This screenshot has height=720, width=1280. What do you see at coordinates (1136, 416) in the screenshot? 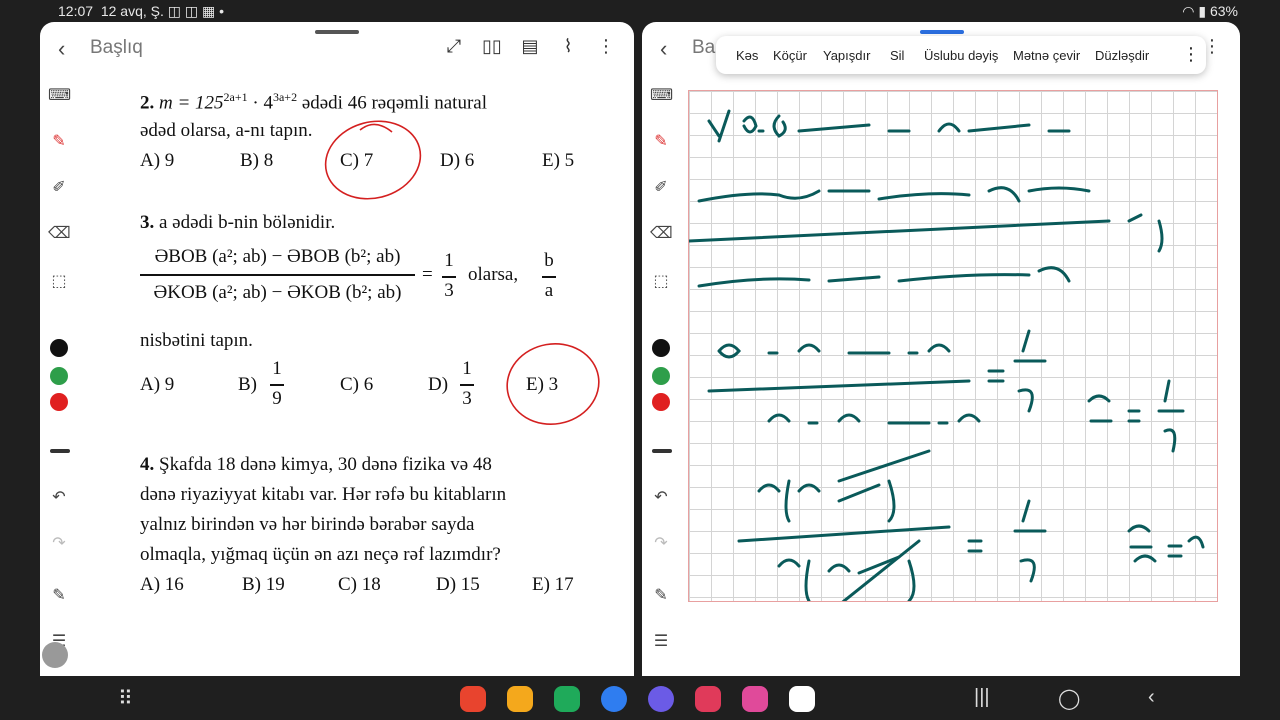
I see `step-a-over-b` at bounding box center [1136, 416].